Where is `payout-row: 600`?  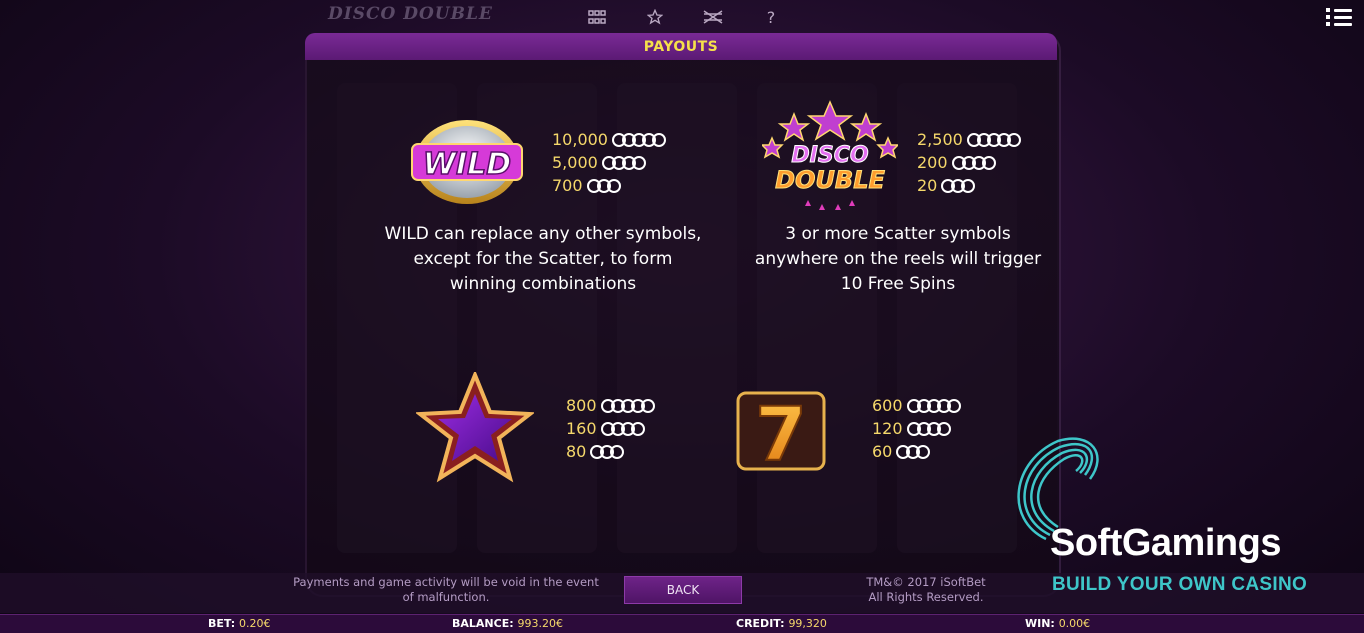
payout-row: 600 is located at coordinates (916, 405).